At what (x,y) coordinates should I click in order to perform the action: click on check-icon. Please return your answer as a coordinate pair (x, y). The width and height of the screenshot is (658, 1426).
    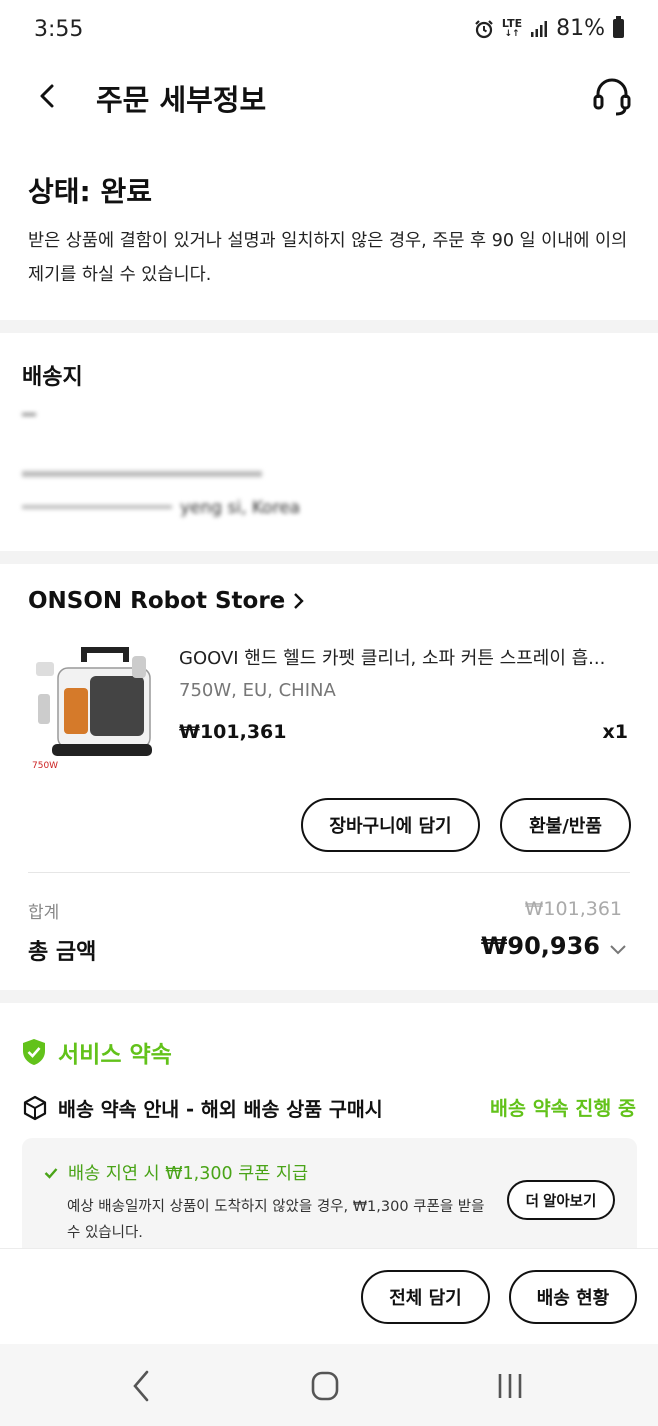
    Looking at the image, I should click on (51, 1173).